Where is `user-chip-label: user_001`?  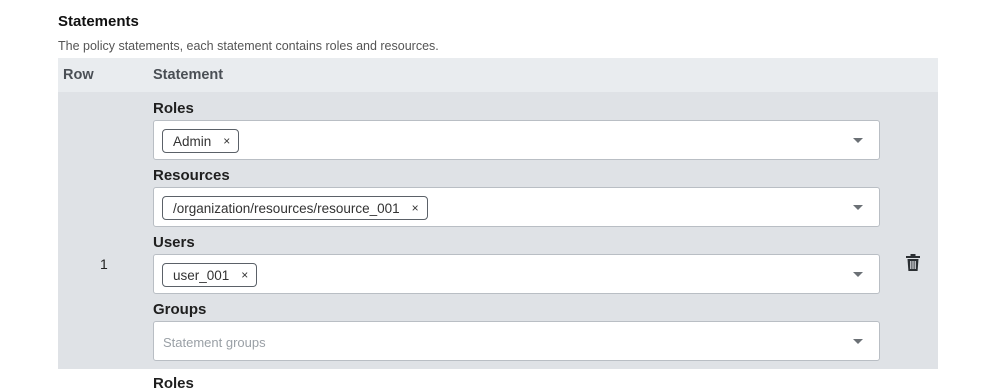 user-chip-label: user_001 is located at coordinates (201, 275).